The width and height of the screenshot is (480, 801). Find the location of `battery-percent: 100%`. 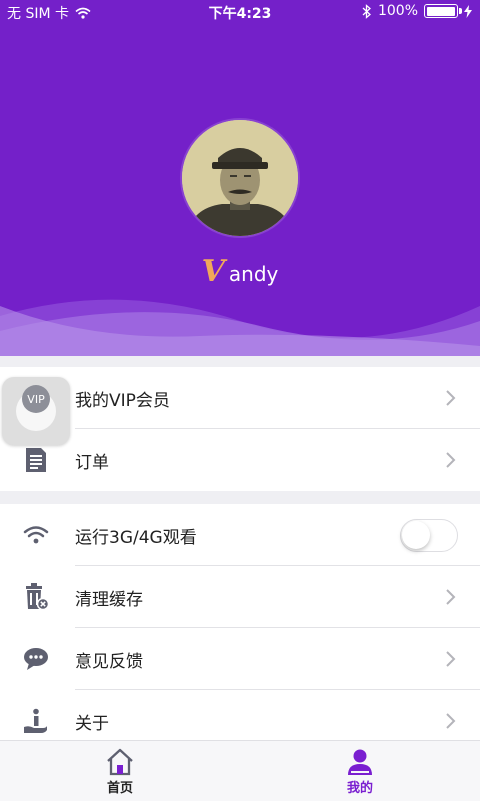

battery-percent: 100% is located at coordinates (397, 11).